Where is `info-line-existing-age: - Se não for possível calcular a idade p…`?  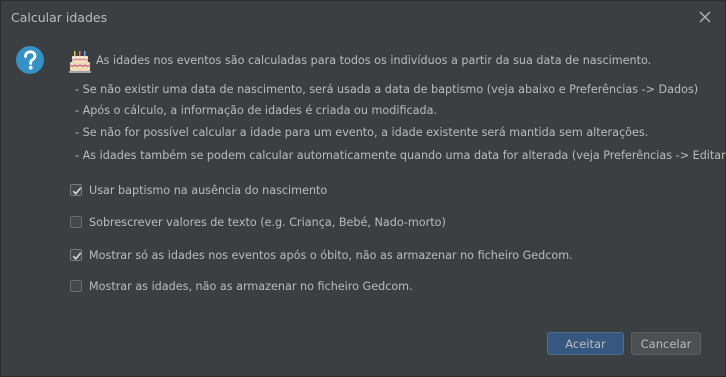
info-line-existing-age: - Se não for possível calcular a idade p… is located at coordinates (362, 132).